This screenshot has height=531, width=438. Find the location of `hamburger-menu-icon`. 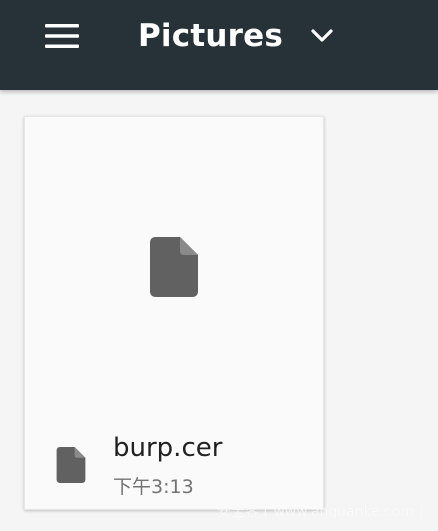

hamburger-menu-icon is located at coordinates (62, 36).